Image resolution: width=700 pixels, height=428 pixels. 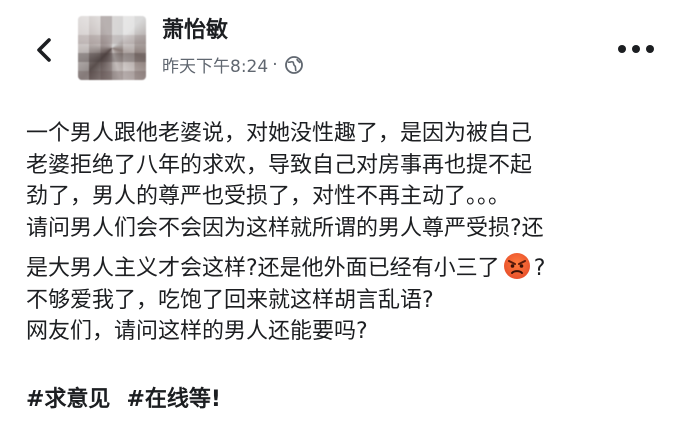 I want to click on post-line: 网友们，请问这样的男人还能要吗?, so click(x=197, y=331).